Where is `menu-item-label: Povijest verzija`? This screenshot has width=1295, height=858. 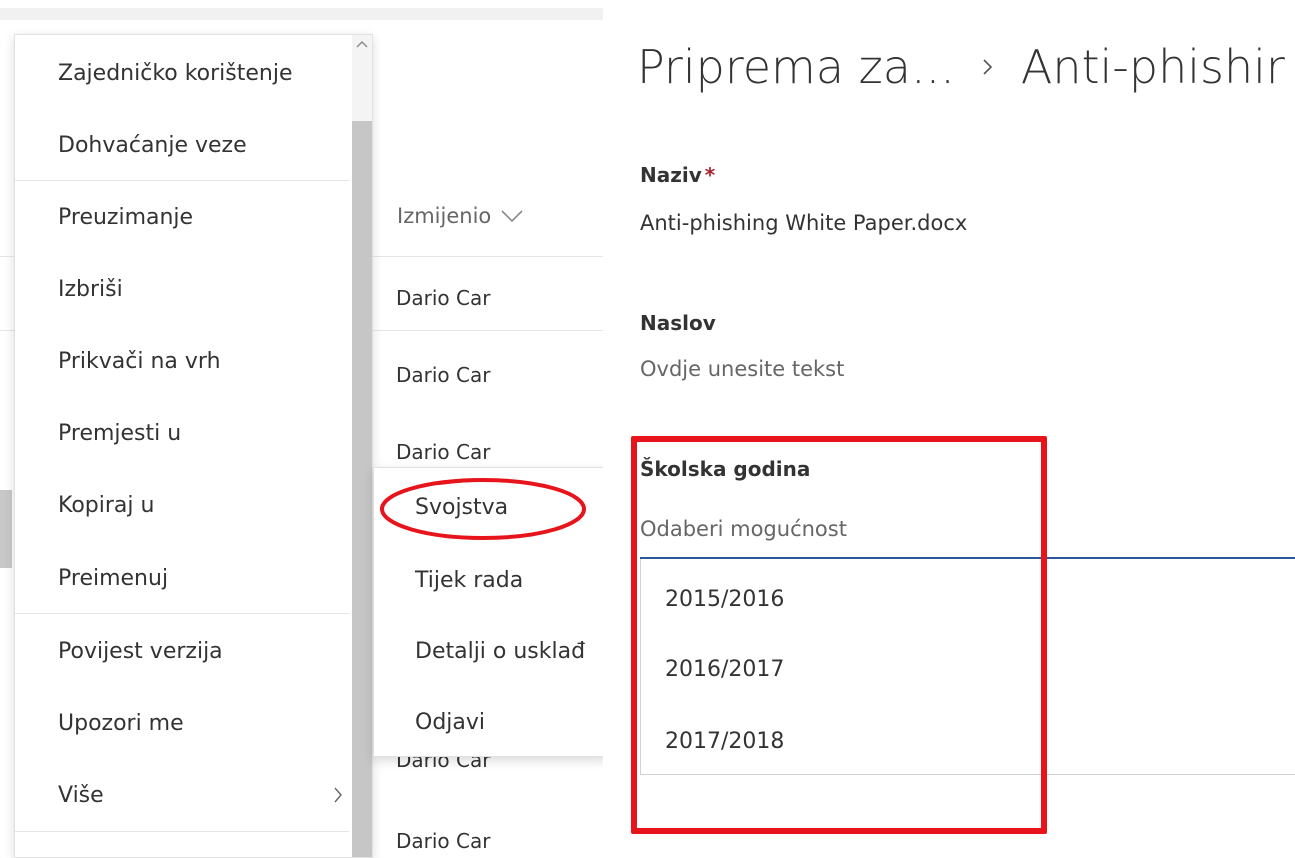 menu-item-label: Povijest verzija is located at coordinates (140, 651).